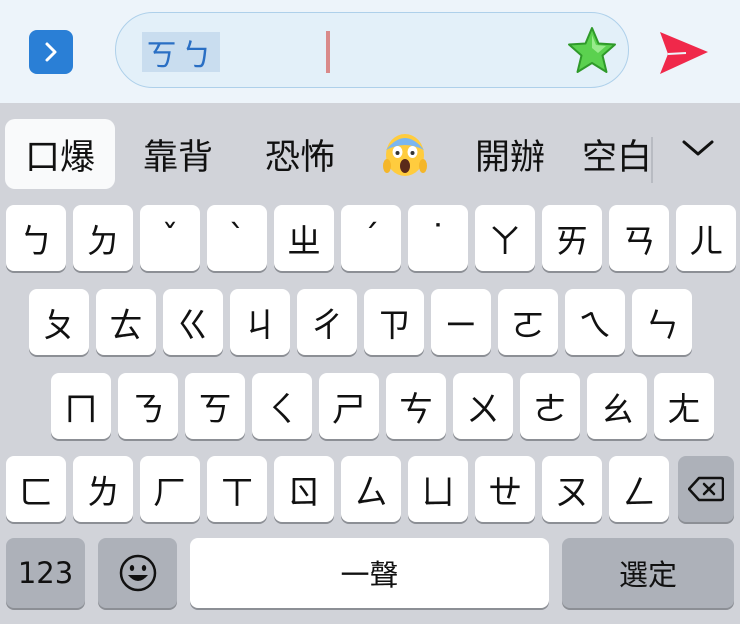 The height and width of the screenshot is (624, 740). What do you see at coordinates (505, 489) in the screenshot?
I see `key: ㄝ` at bounding box center [505, 489].